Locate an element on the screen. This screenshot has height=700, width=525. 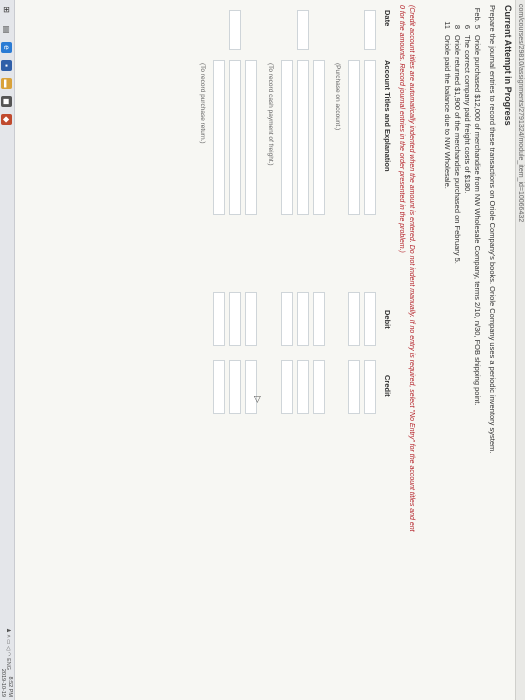
wifi-icon: ◠ is located at coordinates (8, 654).